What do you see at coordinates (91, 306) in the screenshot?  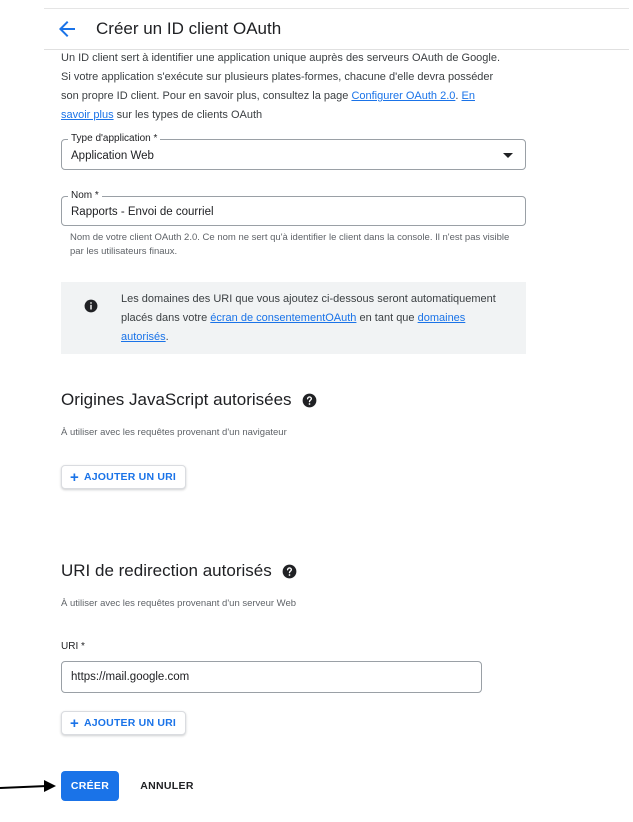 I see `info-icon` at bounding box center [91, 306].